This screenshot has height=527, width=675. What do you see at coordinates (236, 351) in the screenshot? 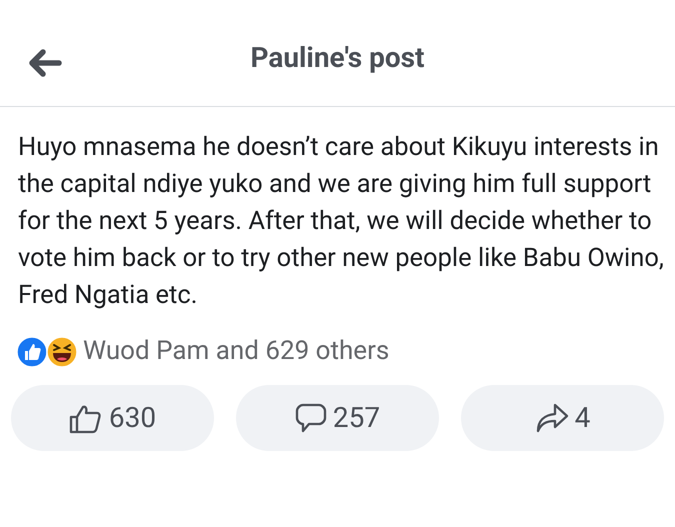
I see `reaction-summary: Wuod Pam and 629 others` at bounding box center [236, 351].